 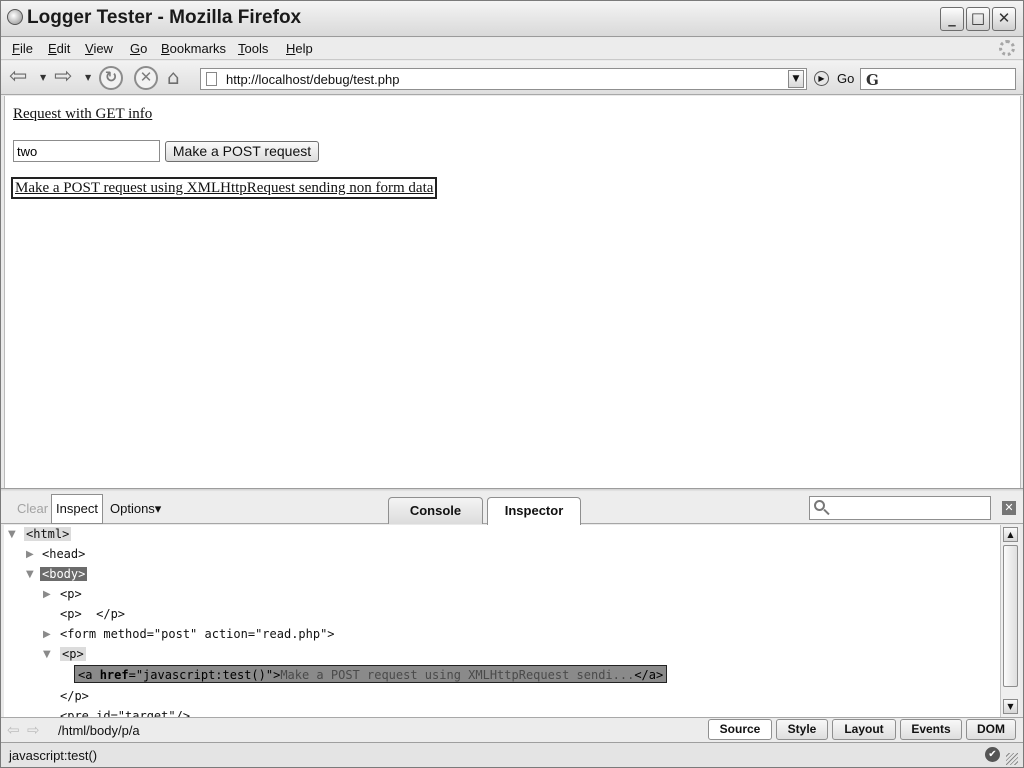 What do you see at coordinates (435, 510) in the screenshot?
I see `tab-console: Console` at bounding box center [435, 510].